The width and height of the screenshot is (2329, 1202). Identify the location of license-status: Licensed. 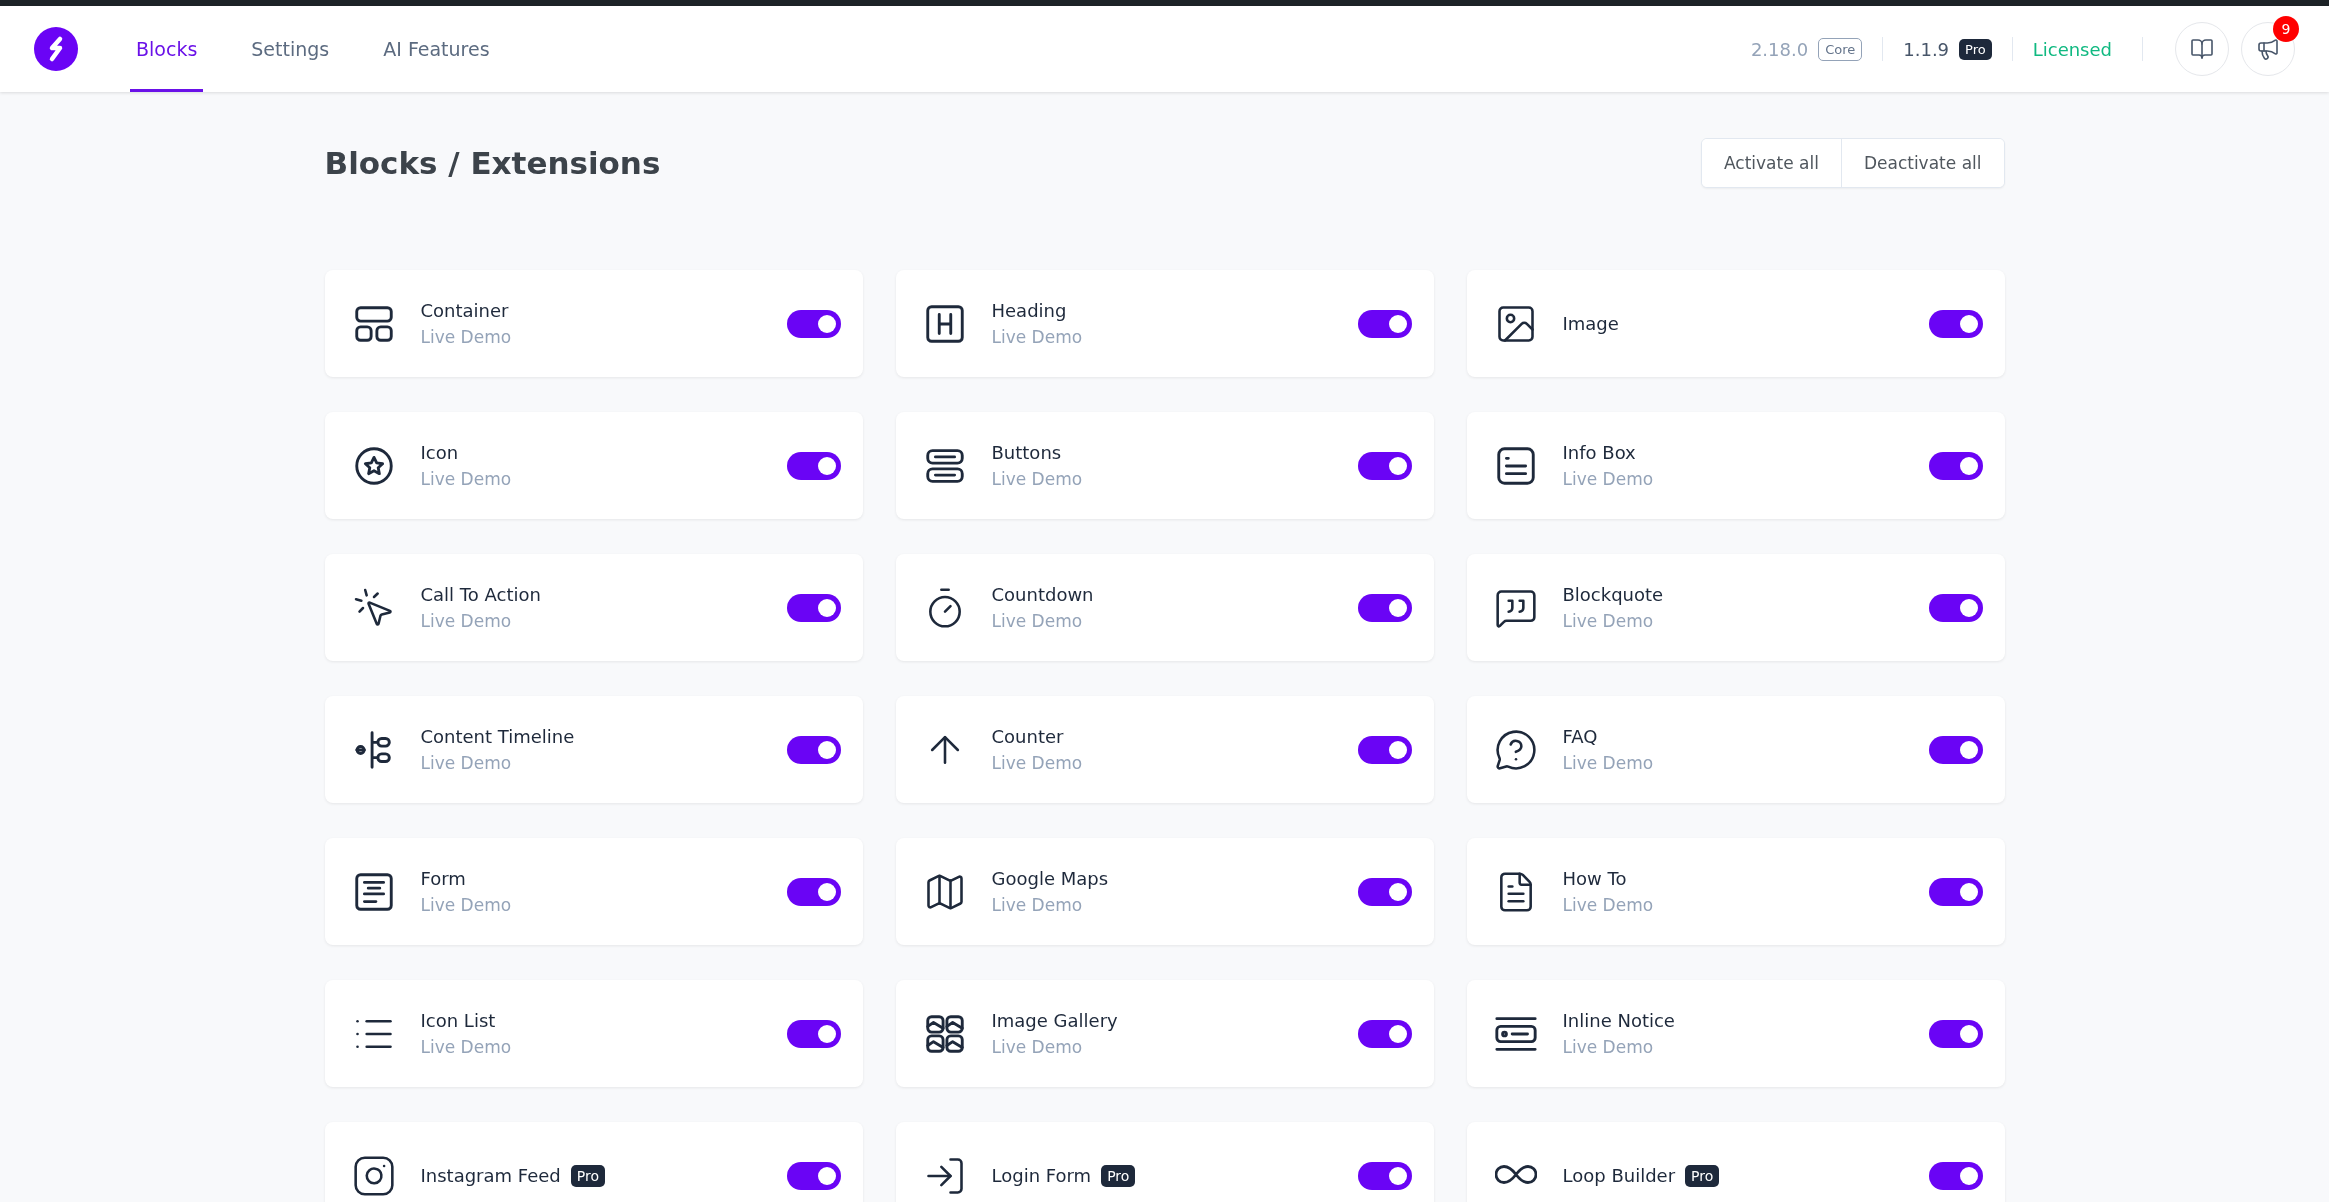
(2072, 49).